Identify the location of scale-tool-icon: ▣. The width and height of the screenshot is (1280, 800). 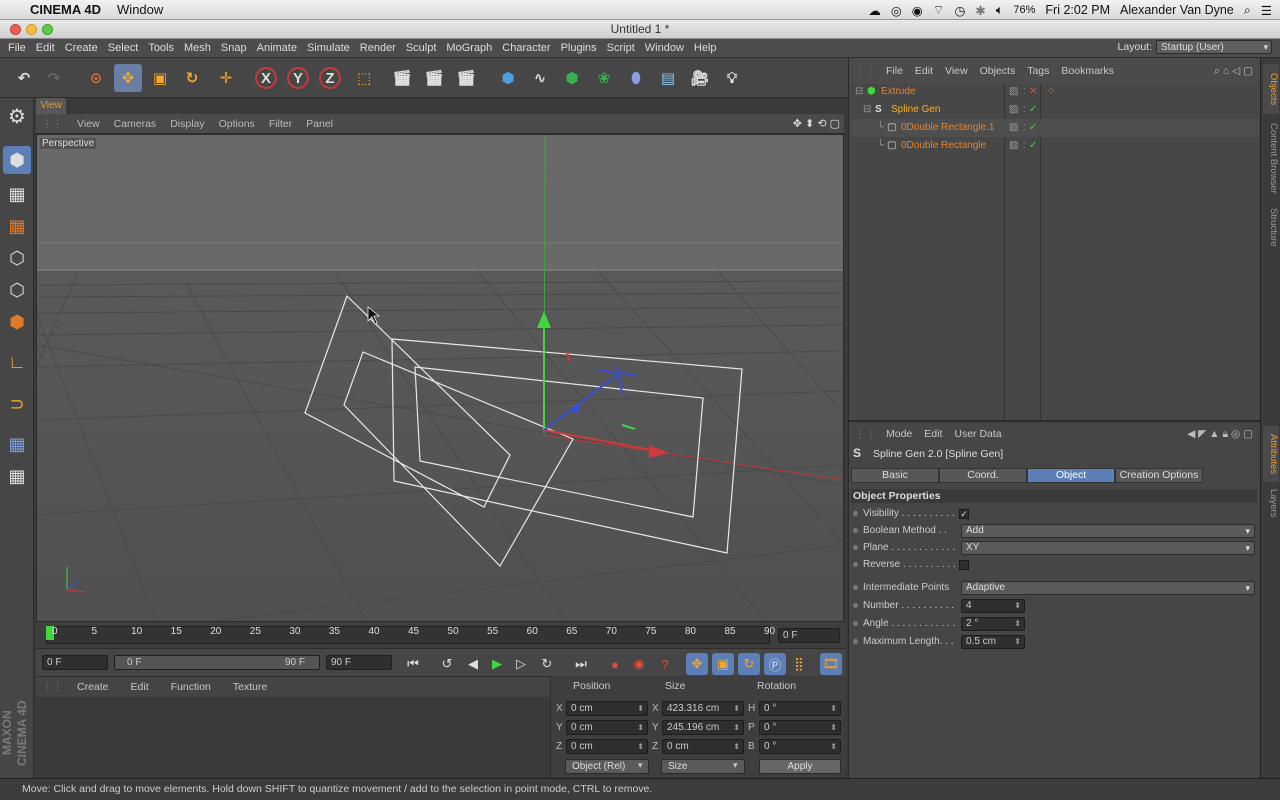
(160, 78).